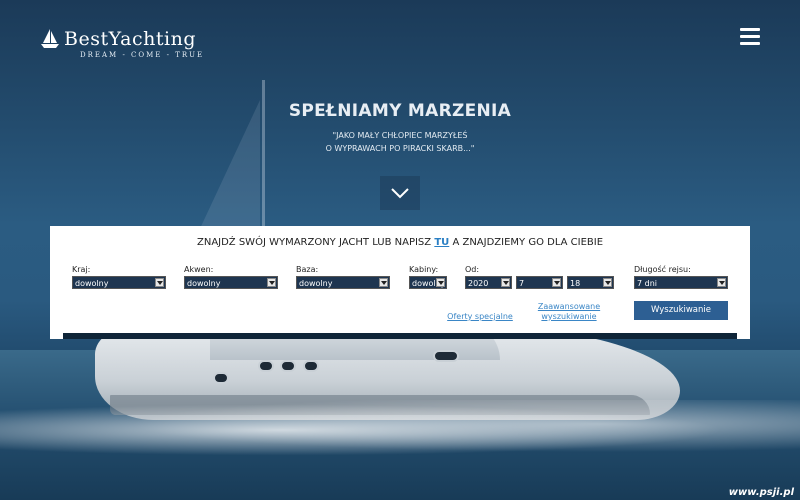  I want to click on chevron-down-icon, so click(400, 193).